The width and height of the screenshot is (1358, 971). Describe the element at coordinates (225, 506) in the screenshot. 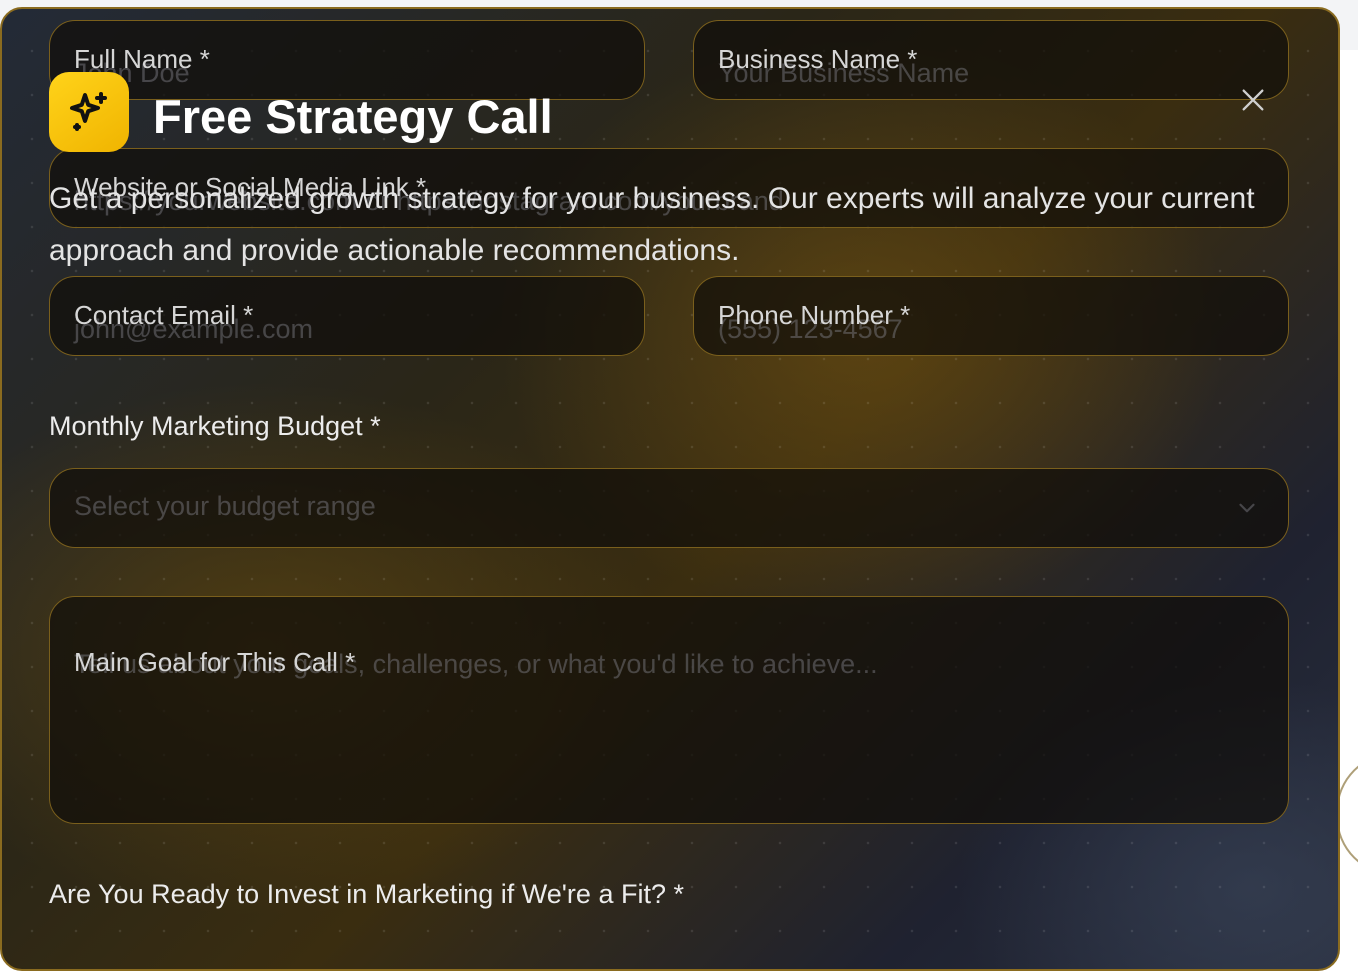

I see `budget-placeholder: Select your budget range` at that location.